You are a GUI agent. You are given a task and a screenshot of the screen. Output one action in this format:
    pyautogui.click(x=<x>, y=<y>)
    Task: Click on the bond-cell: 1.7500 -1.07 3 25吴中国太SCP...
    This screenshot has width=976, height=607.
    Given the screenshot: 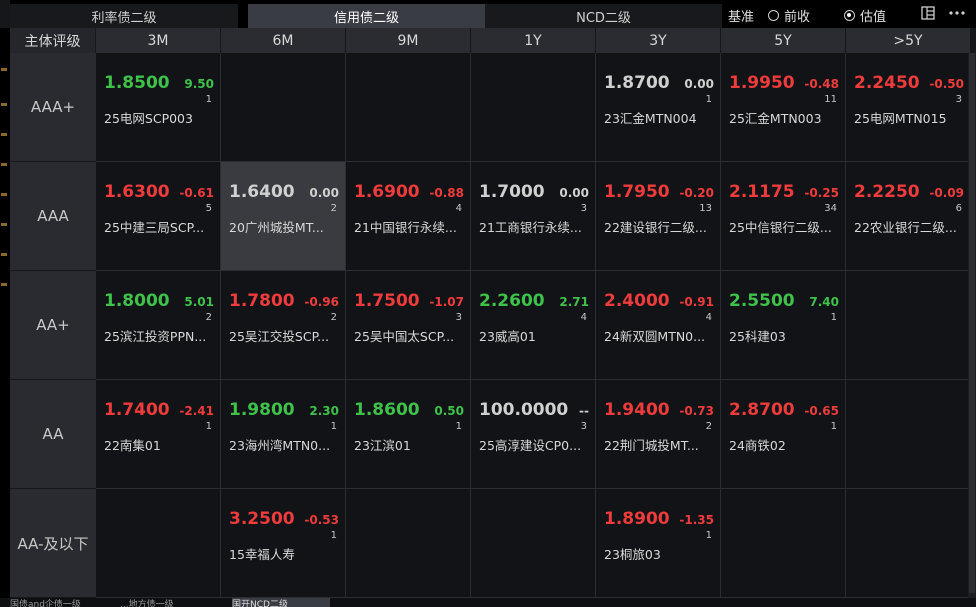 What is the action you would take?
    pyautogui.click(x=408, y=325)
    